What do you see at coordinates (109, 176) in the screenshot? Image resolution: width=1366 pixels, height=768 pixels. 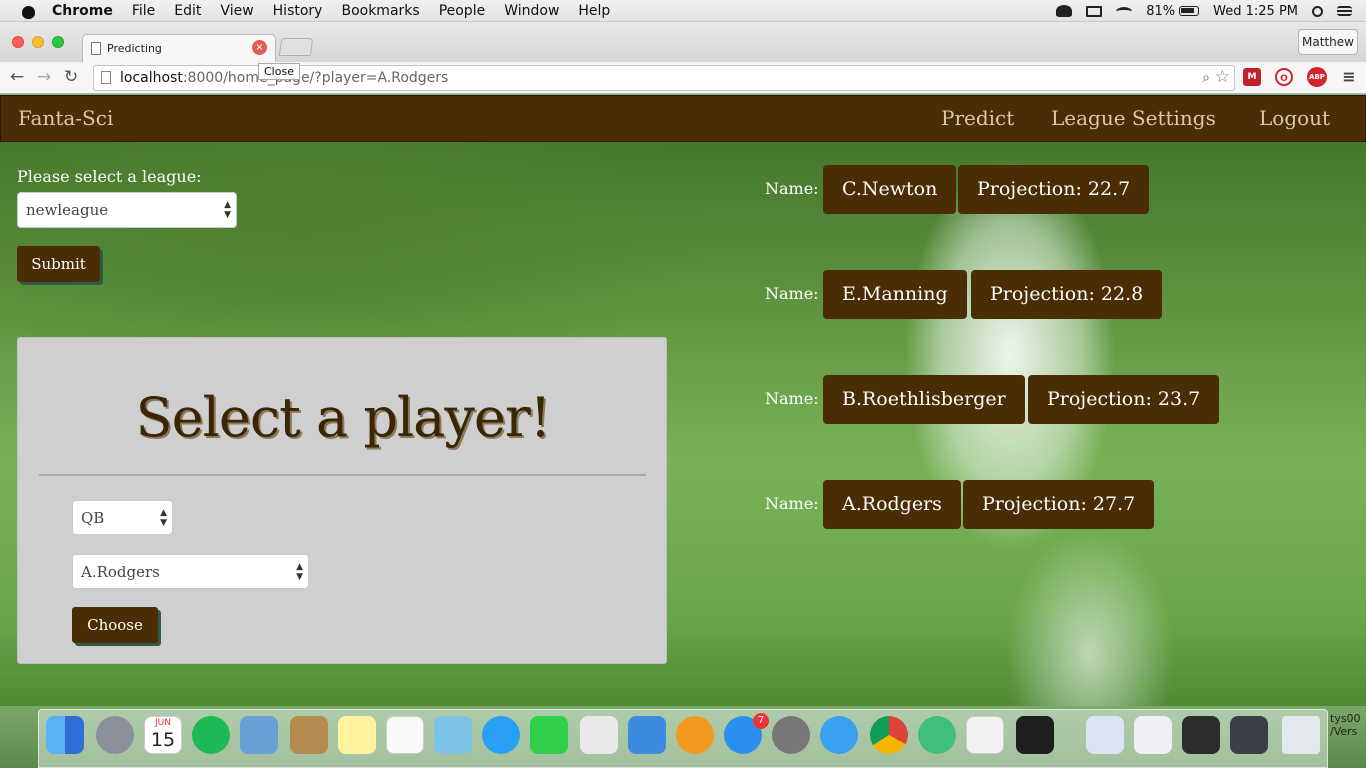 I see `league-select-label: Please select a league:` at bounding box center [109, 176].